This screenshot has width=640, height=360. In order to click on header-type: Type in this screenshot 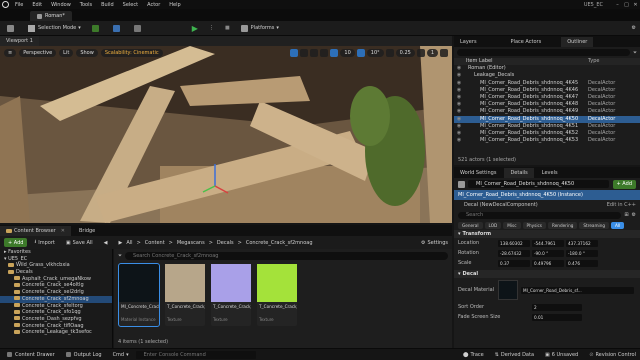, I will do `click(614, 61)`.